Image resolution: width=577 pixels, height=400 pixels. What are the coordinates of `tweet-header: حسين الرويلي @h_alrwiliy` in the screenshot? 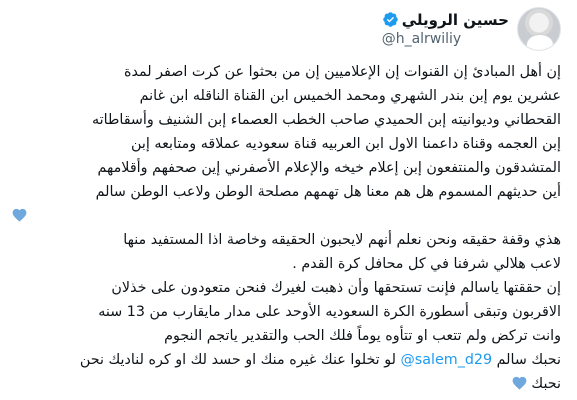 It's located at (286, 29).